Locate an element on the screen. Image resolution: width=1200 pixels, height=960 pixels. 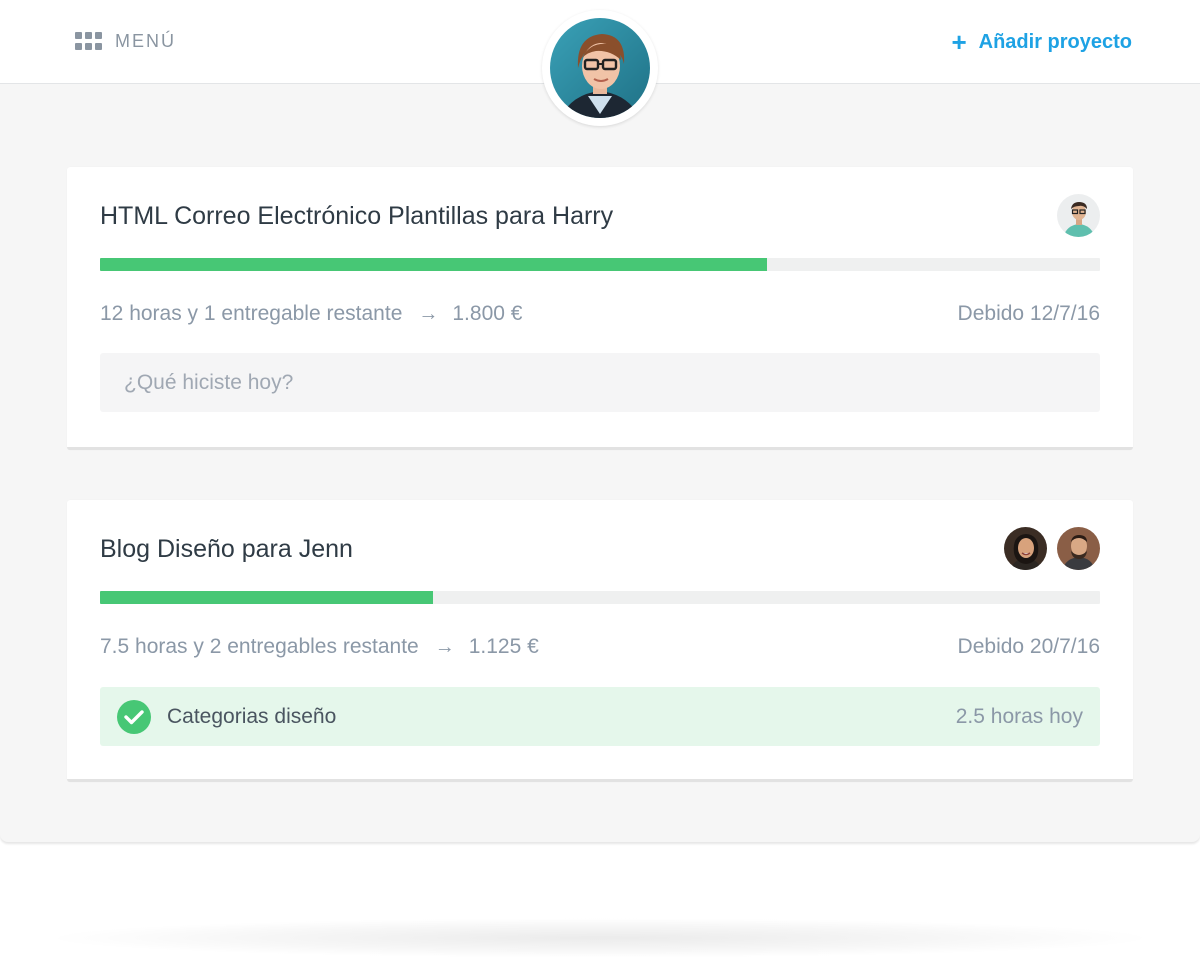
task-label: Categorias diseño is located at coordinates (252, 716).